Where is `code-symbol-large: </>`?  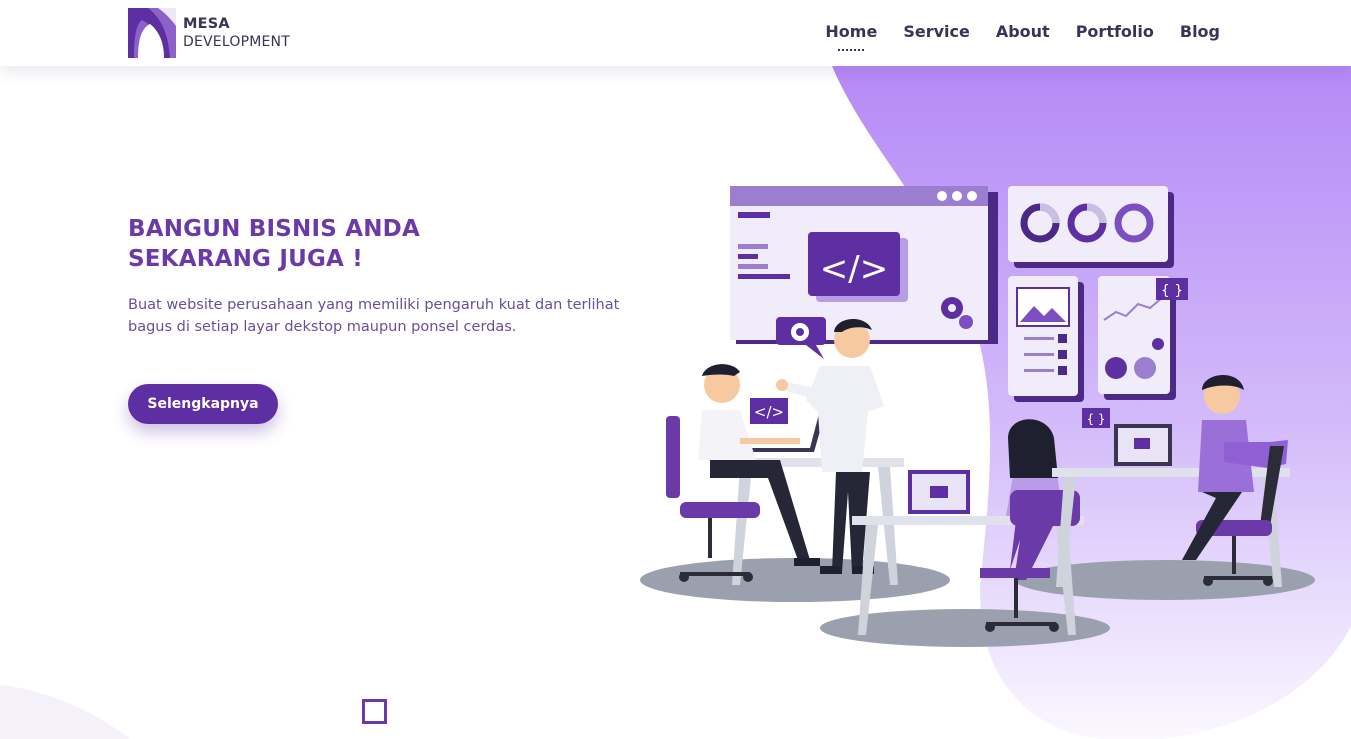
code-symbol-large: </> is located at coordinates (854, 269).